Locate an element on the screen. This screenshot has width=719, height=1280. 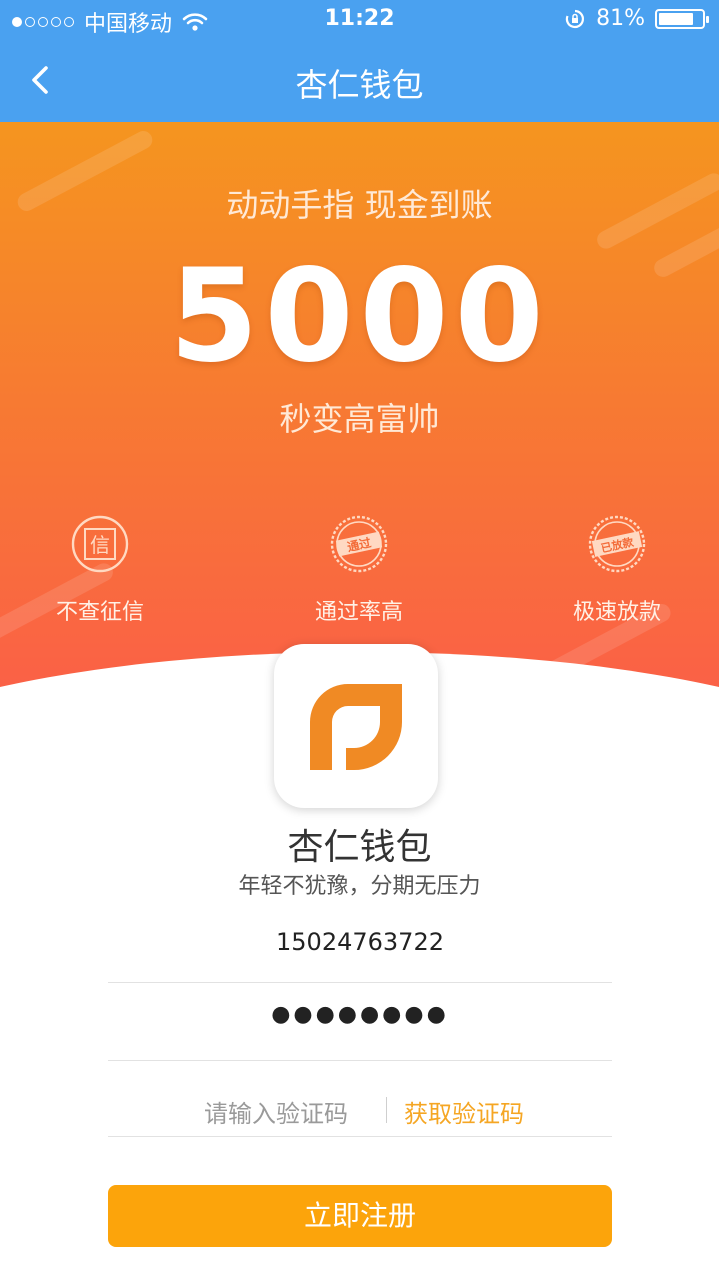
verification-code-row: 请输入验证码 获取验证码 is located at coordinates (360, 1099).